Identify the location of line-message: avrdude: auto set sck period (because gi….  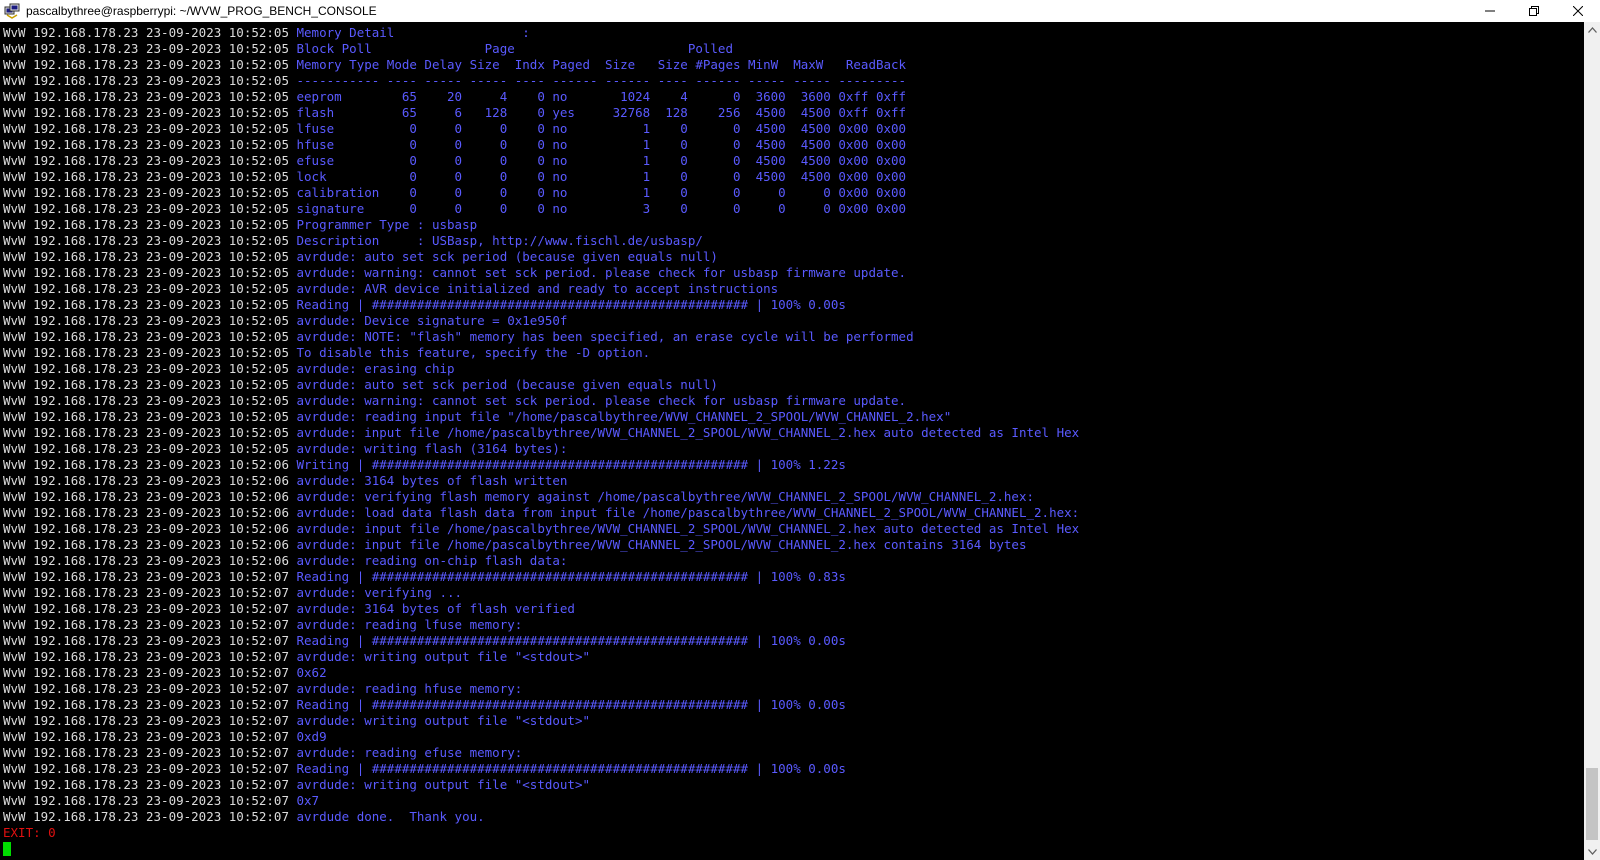
(507, 384).